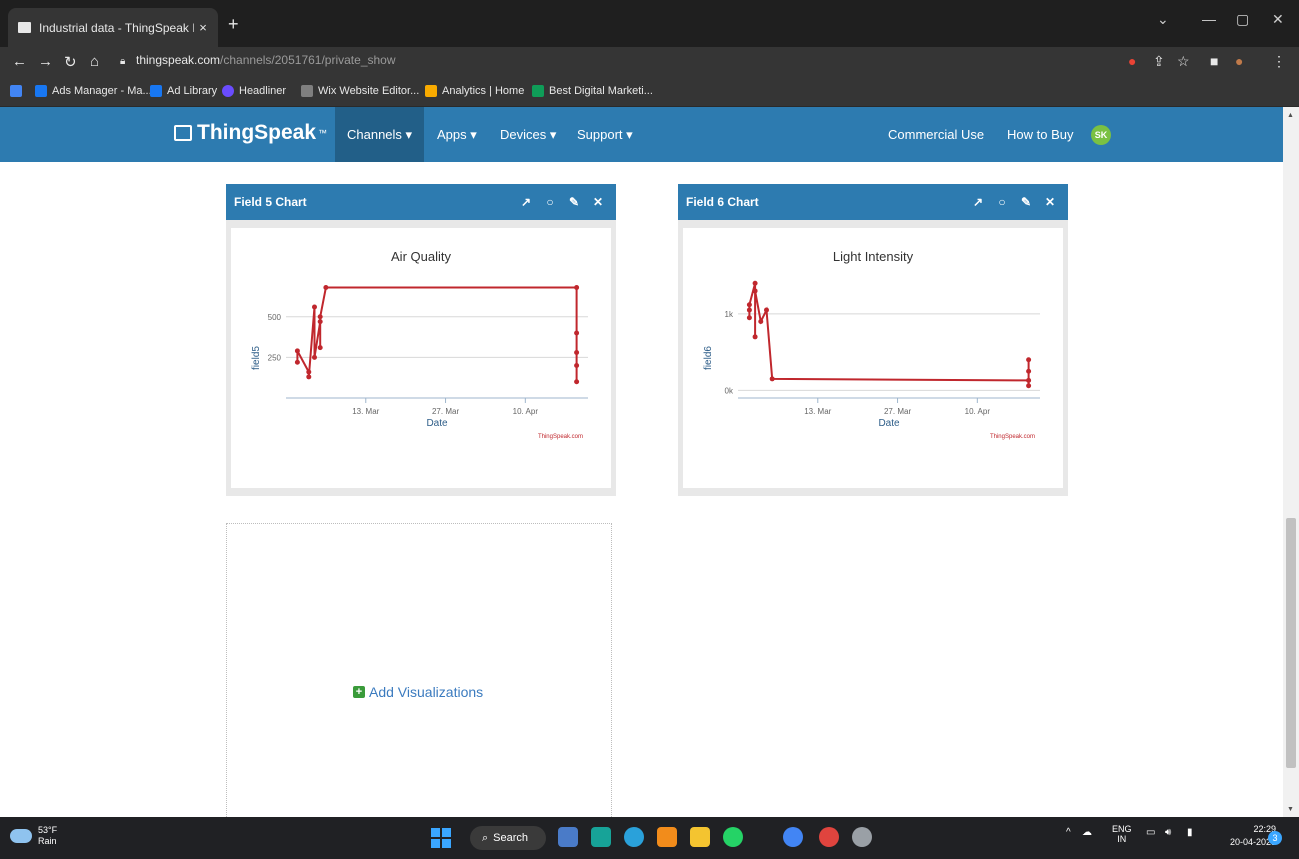 The width and height of the screenshot is (1299, 859). I want to click on battery-icon: ▮, so click(1190, 832).